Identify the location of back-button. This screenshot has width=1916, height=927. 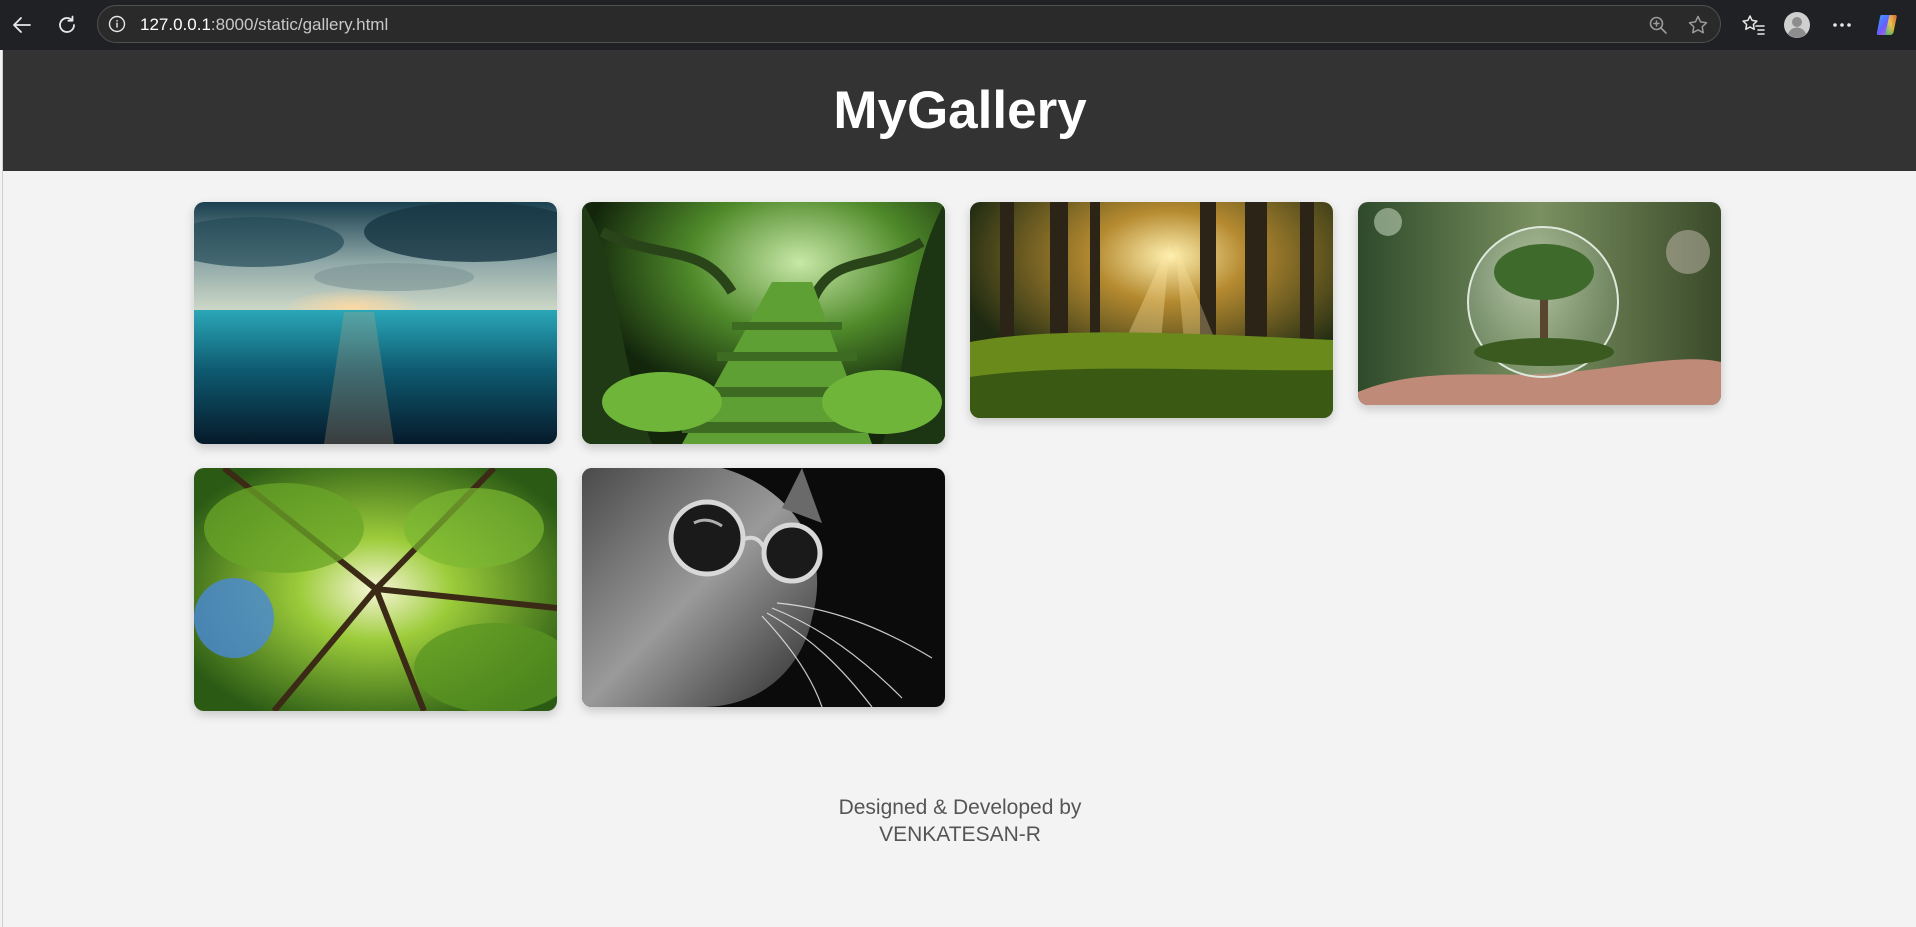
(22, 25).